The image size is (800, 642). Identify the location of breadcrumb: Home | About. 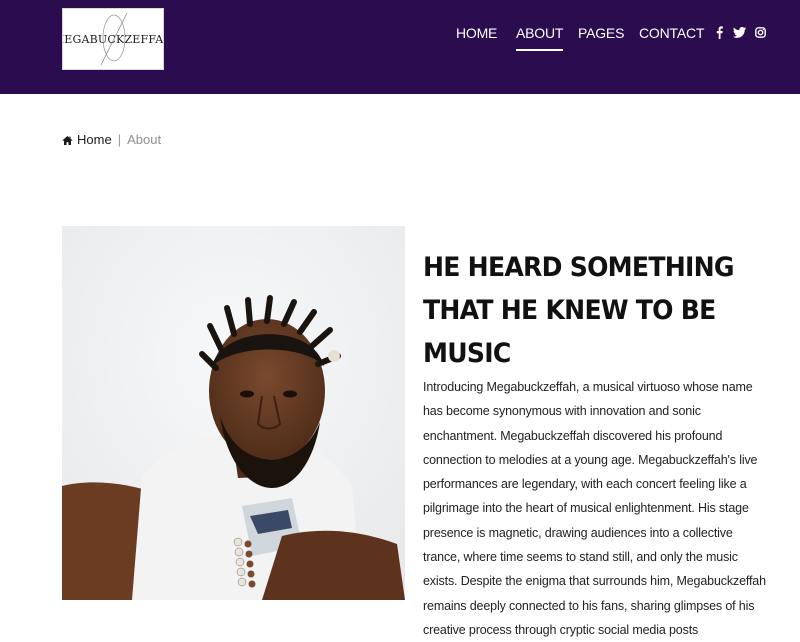
(111, 139).